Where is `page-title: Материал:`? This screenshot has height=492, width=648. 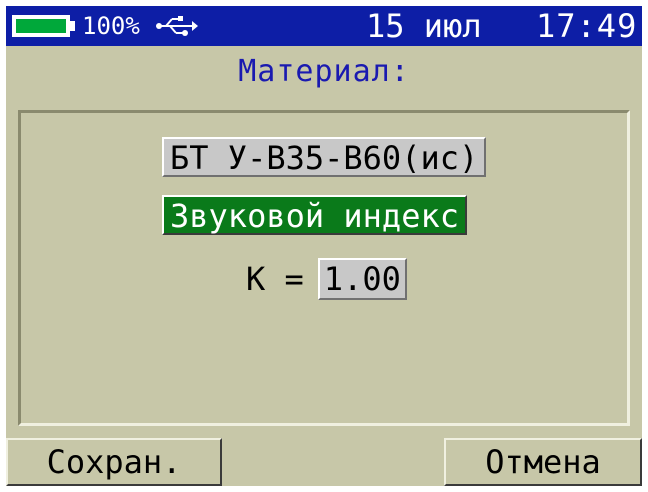
page-title: Материал: is located at coordinates (324, 71).